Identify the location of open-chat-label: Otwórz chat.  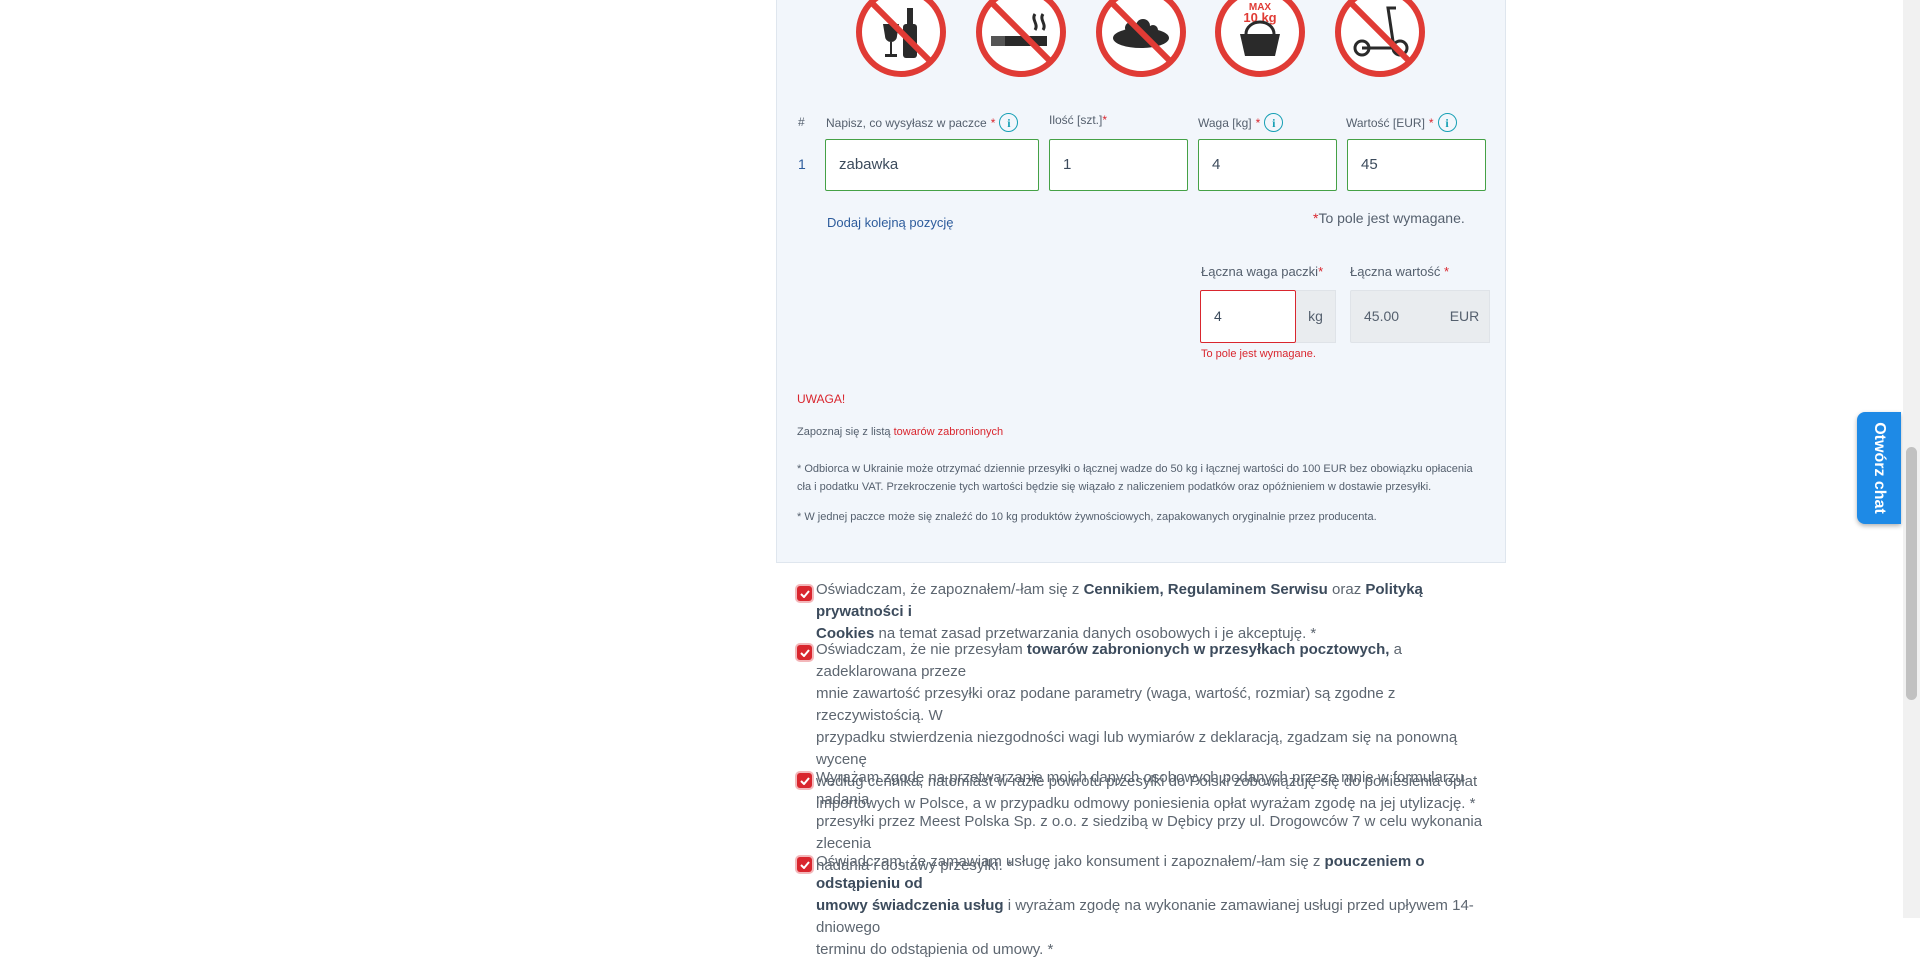
(1879, 468).